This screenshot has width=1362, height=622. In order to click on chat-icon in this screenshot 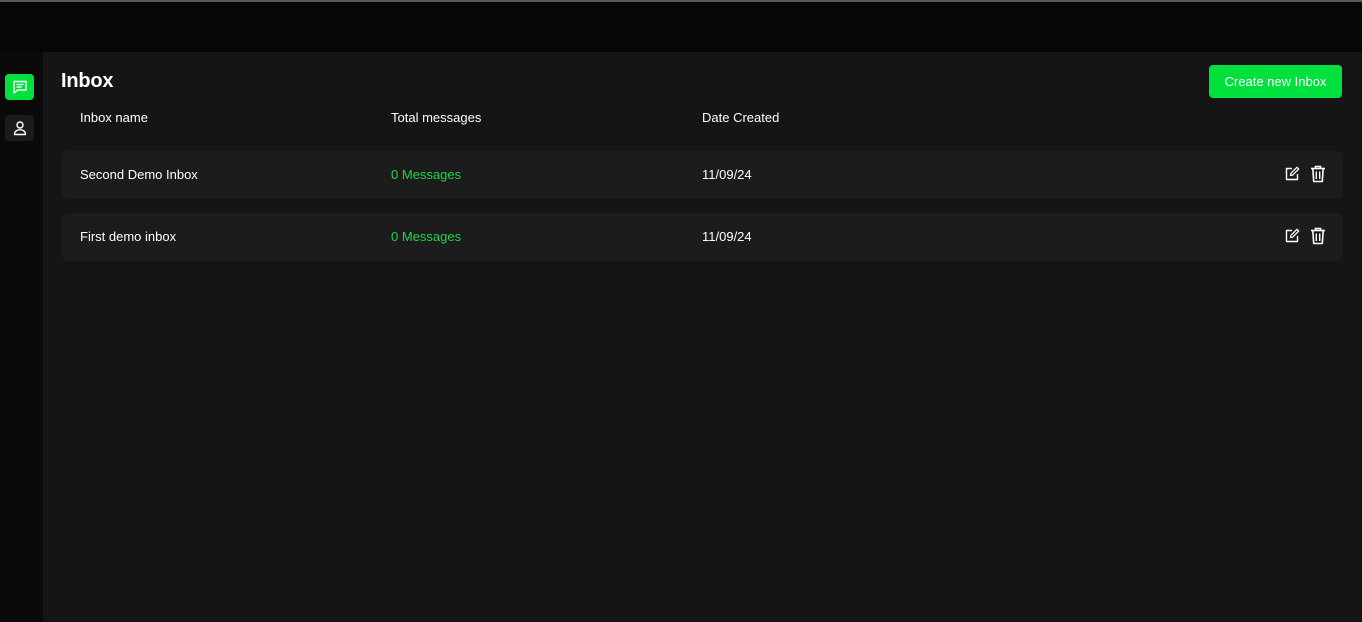, I will do `click(19, 87)`.